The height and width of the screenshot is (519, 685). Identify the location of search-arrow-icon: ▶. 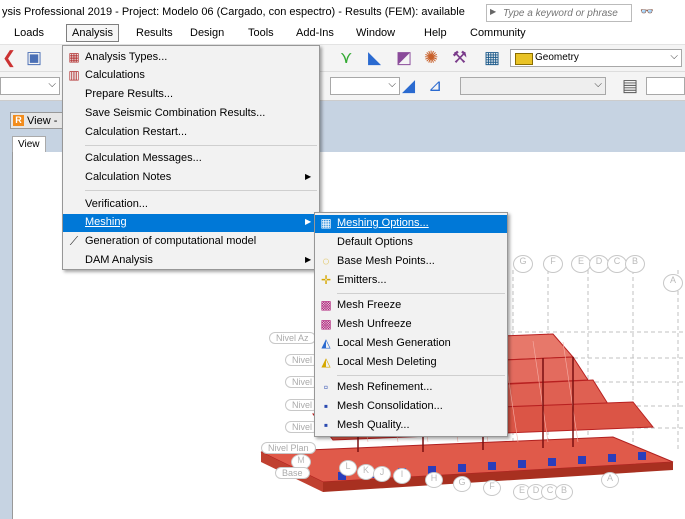
(493, 11).